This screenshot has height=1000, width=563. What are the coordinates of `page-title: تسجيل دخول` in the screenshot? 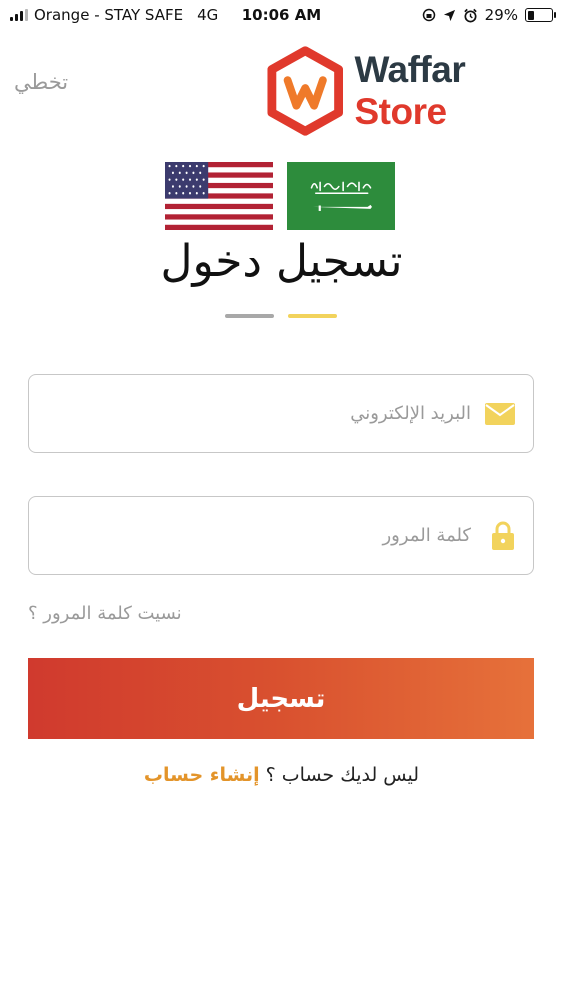 It's located at (281, 261).